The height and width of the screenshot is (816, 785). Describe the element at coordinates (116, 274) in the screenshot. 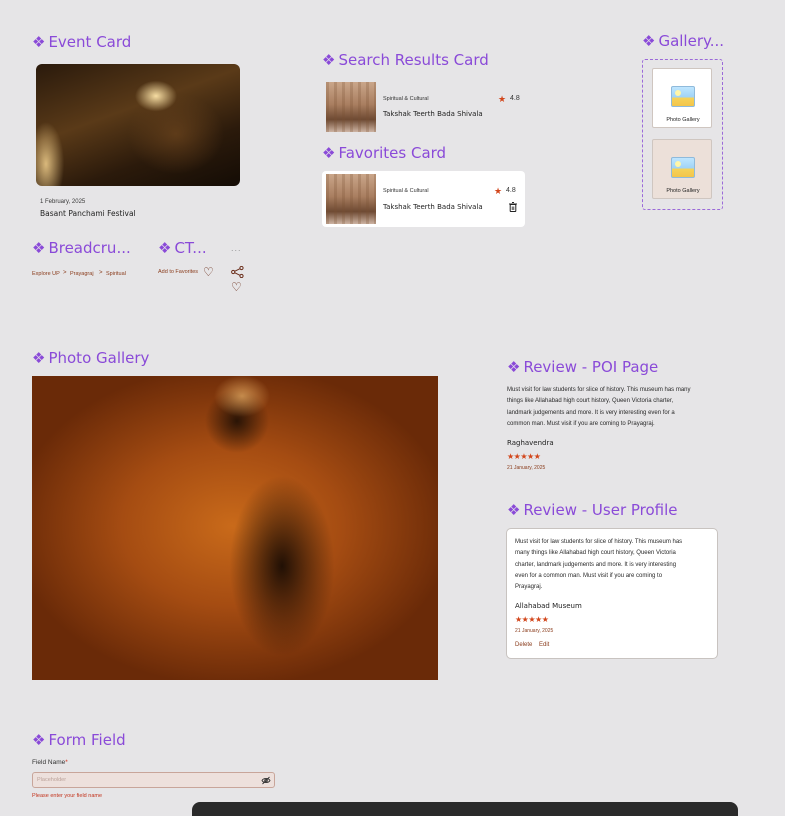

I see `breadcrumb-item: Spiritual` at that location.